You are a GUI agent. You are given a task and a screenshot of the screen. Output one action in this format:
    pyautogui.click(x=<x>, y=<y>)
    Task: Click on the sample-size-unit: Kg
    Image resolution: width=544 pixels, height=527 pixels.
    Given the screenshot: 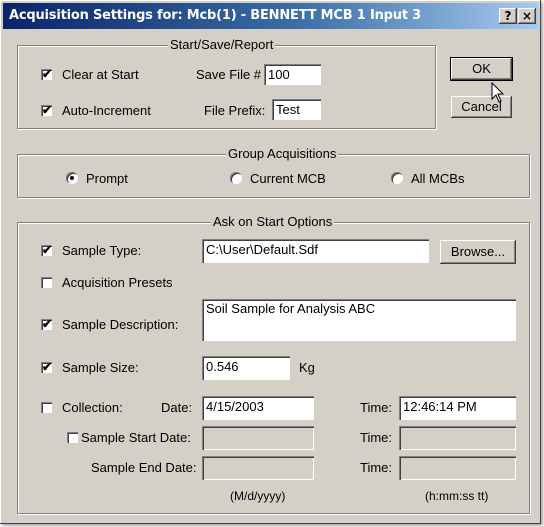 What is the action you would take?
    pyautogui.click(x=307, y=367)
    